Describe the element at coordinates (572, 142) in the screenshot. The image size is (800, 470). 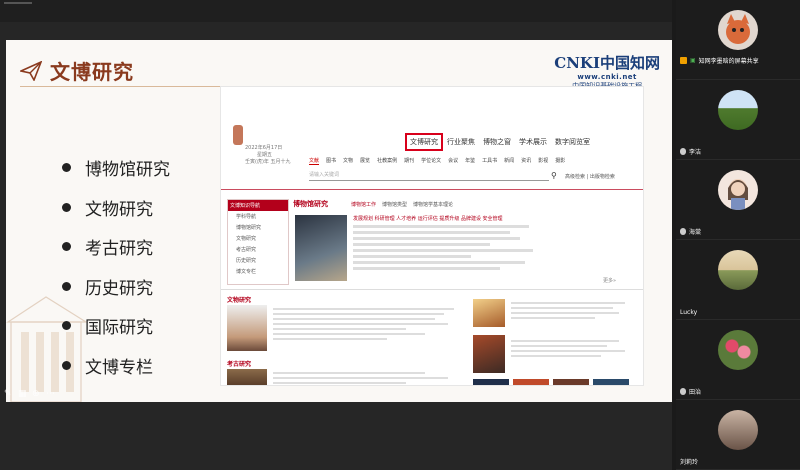
I see `web-nav-item: 数字阅览室` at that location.